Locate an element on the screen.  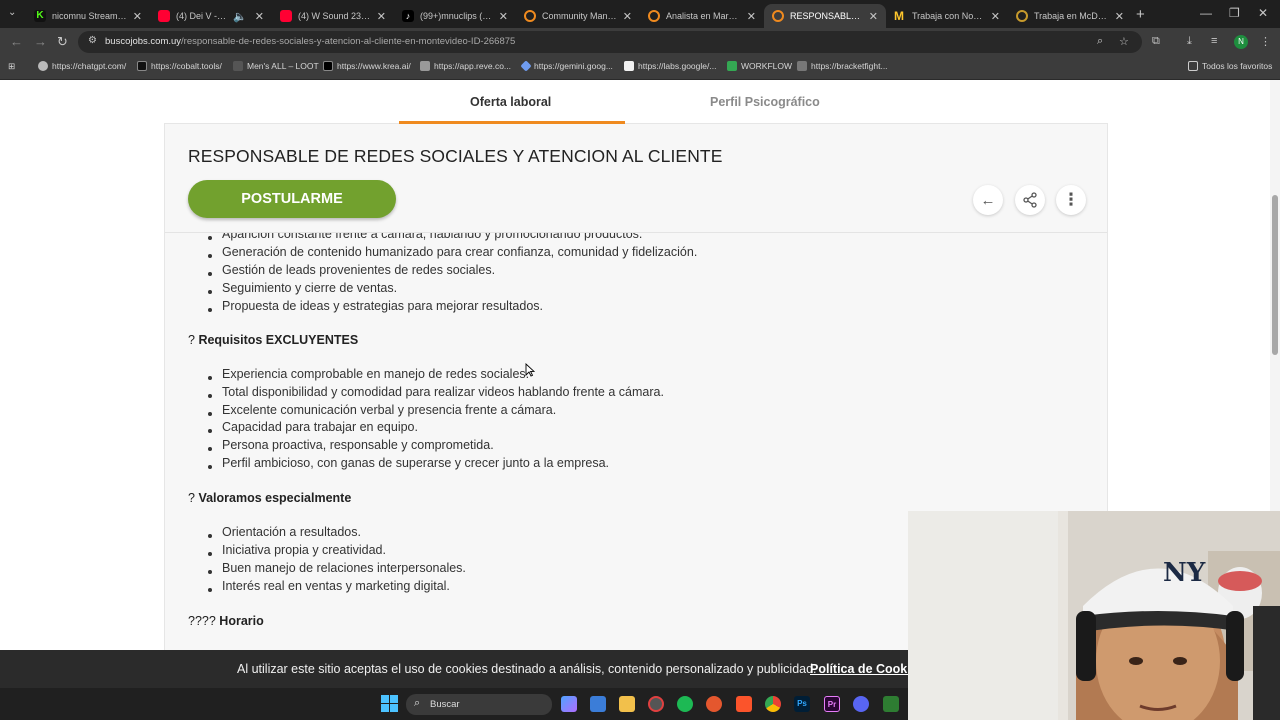
list-item: Capacidad para trabajar en equipo. is located at coordinates (320, 427).